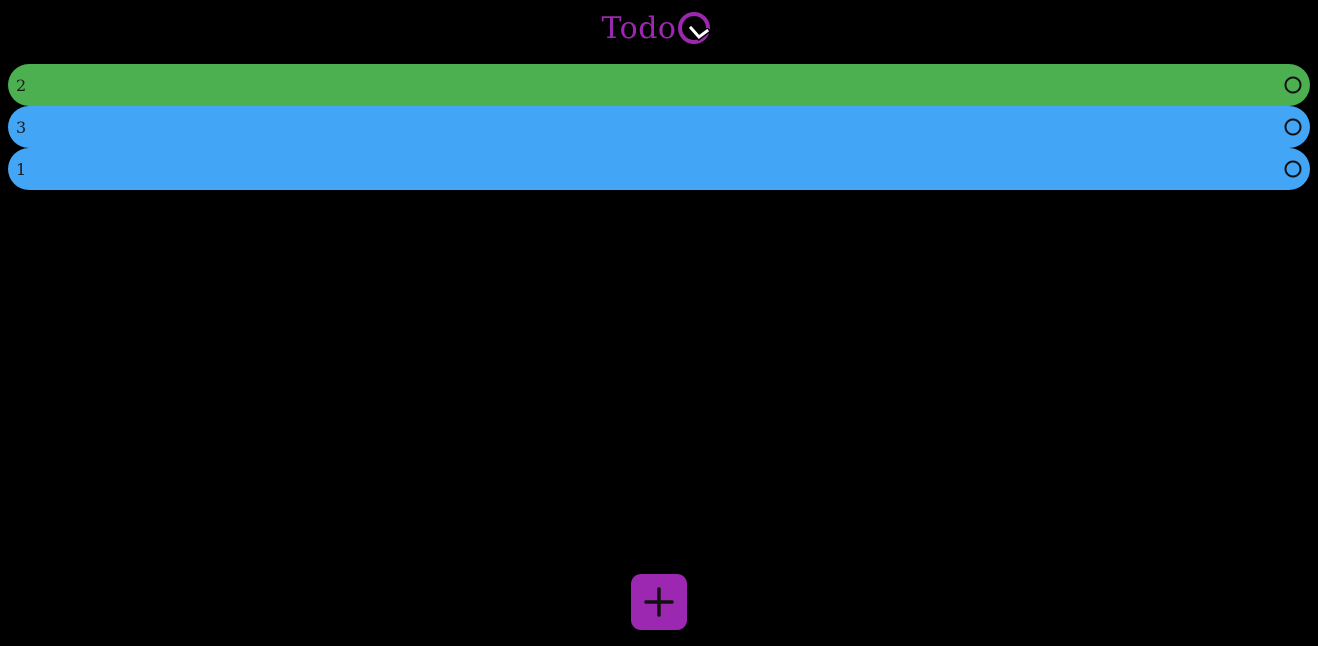 The image size is (1318, 646). Describe the element at coordinates (693, 28) in the screenshot. I see `circle-check-logo-icon` at that location.